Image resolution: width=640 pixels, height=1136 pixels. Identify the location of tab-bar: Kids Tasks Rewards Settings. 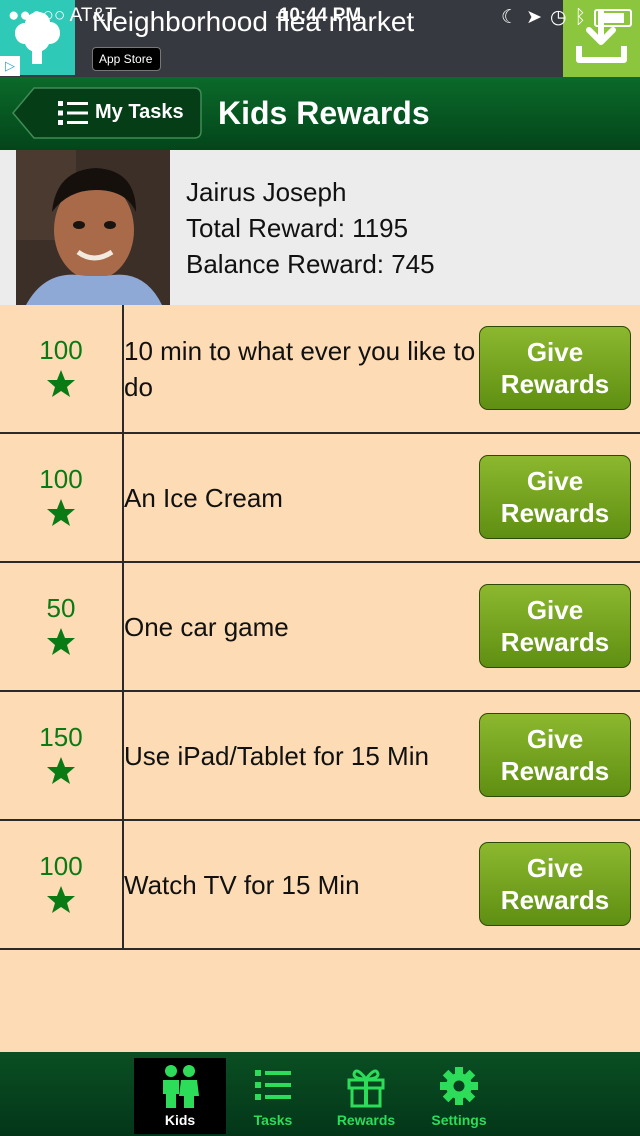
(320, 1094).